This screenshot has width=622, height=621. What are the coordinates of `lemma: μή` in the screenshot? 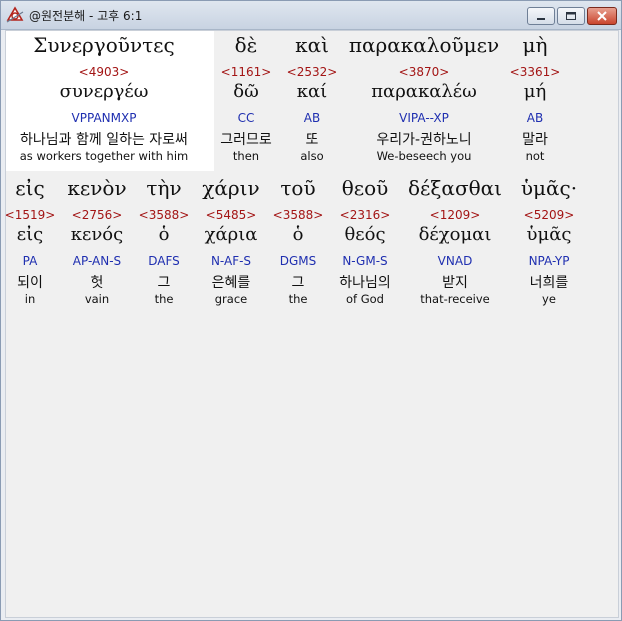 It's located at (535, 91).